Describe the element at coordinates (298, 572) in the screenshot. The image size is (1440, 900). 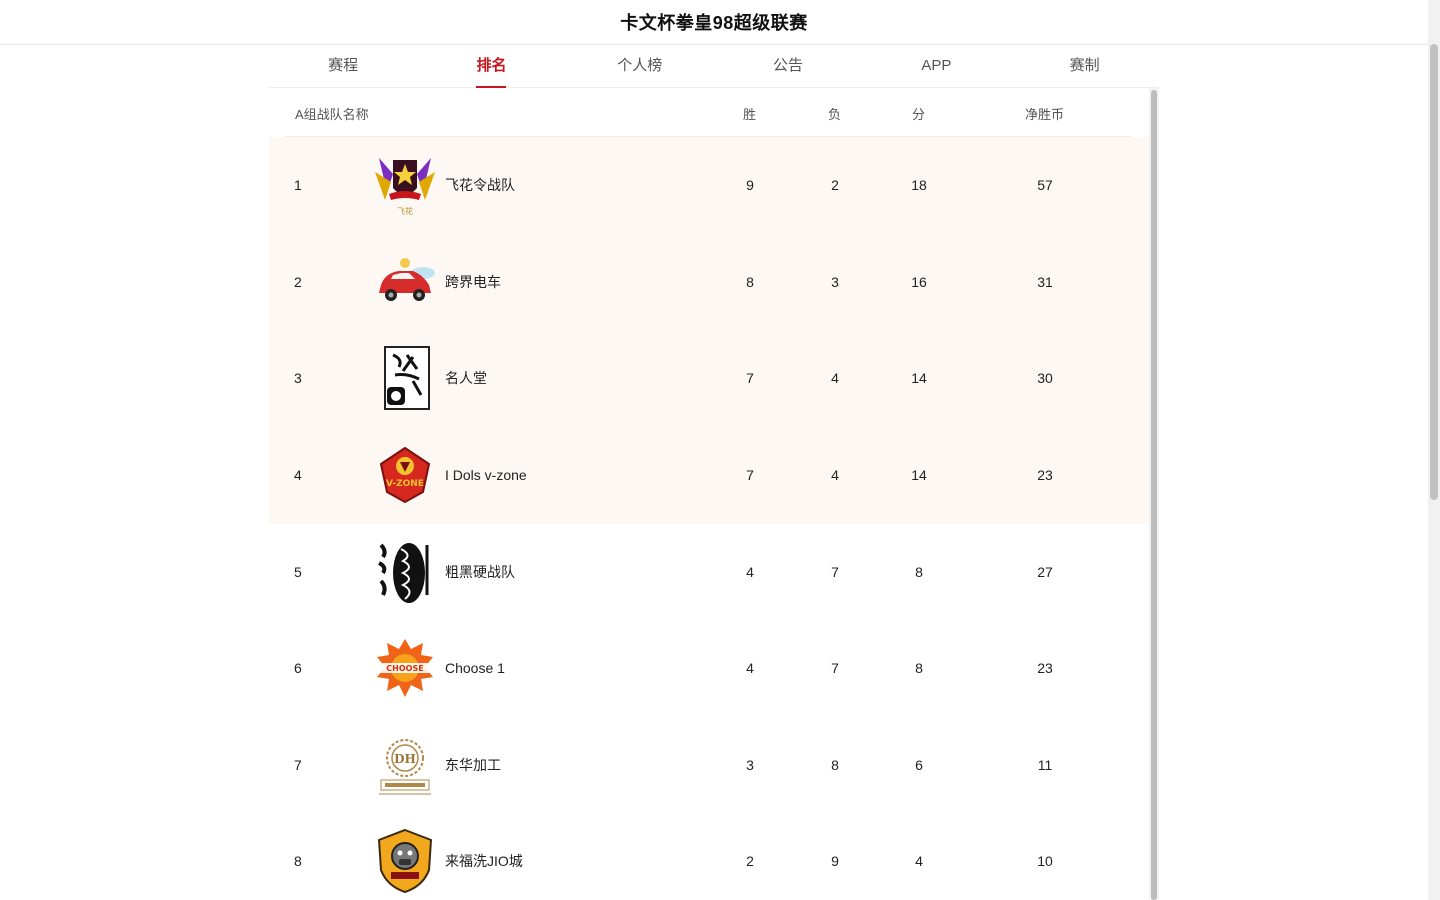
I see `rank: 5` at that location.